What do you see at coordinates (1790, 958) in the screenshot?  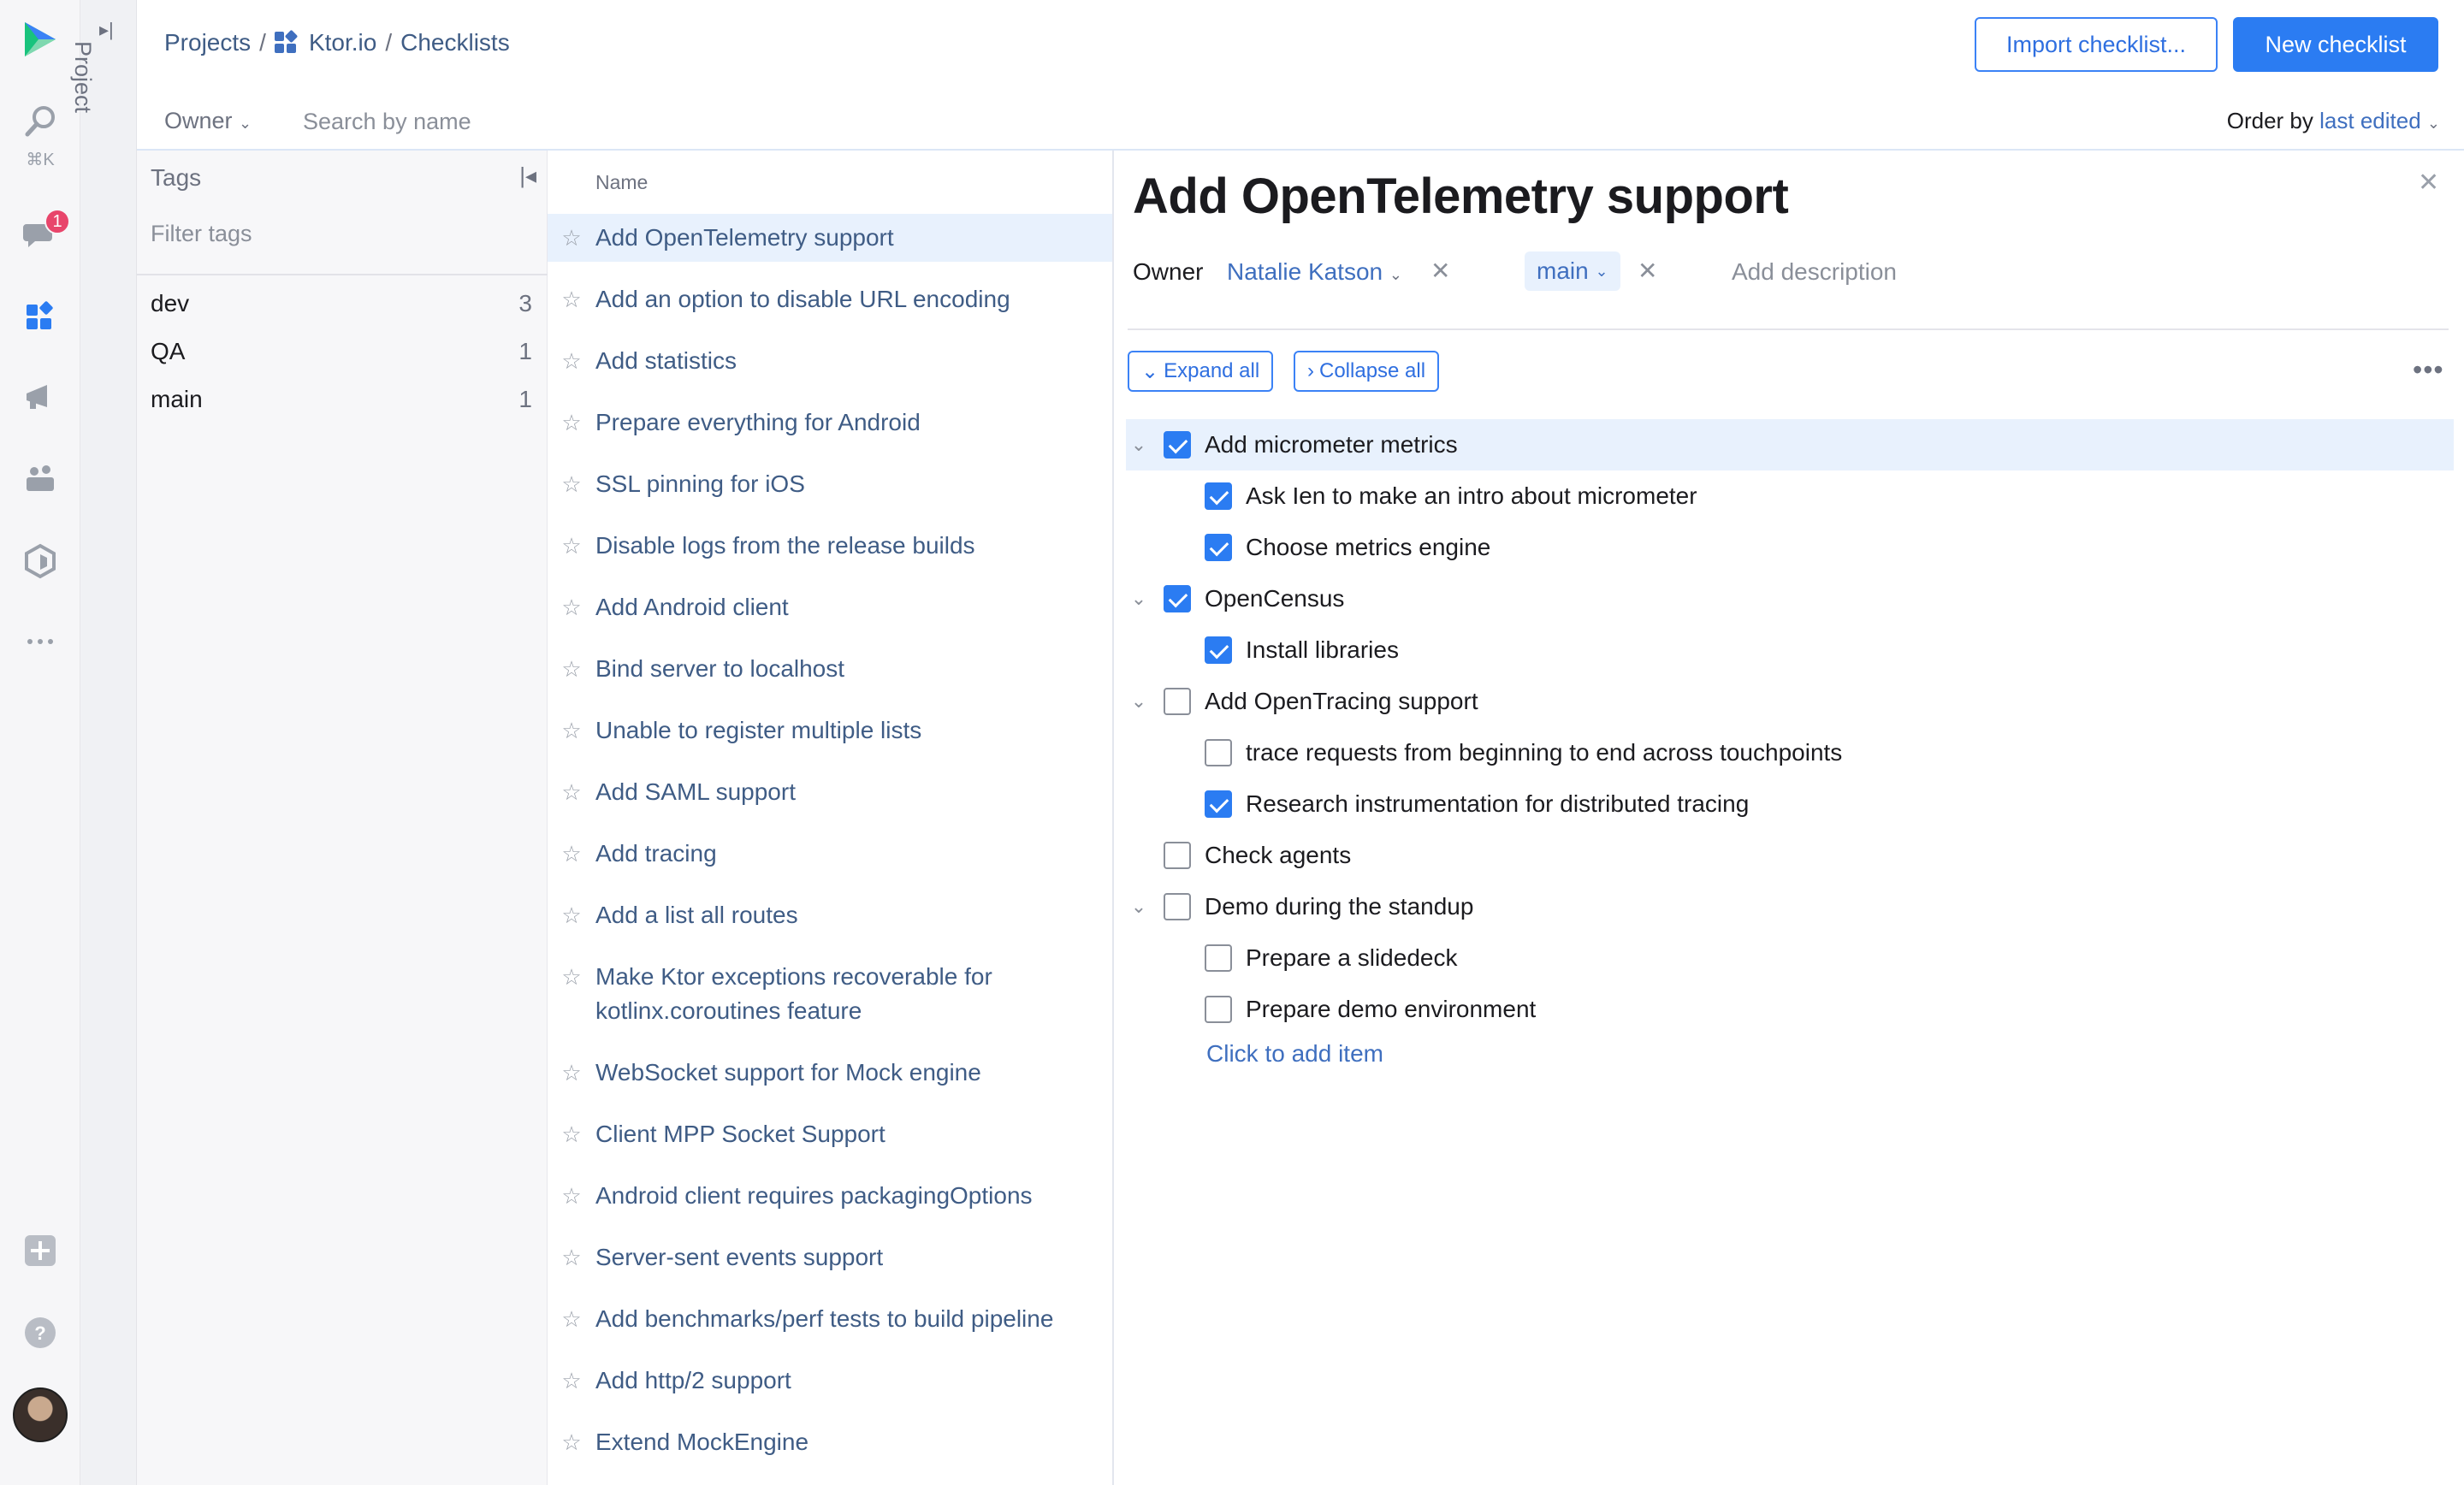 I see `checklist-item: Prepare a slidedeck` at bounding box center [1790, 958].